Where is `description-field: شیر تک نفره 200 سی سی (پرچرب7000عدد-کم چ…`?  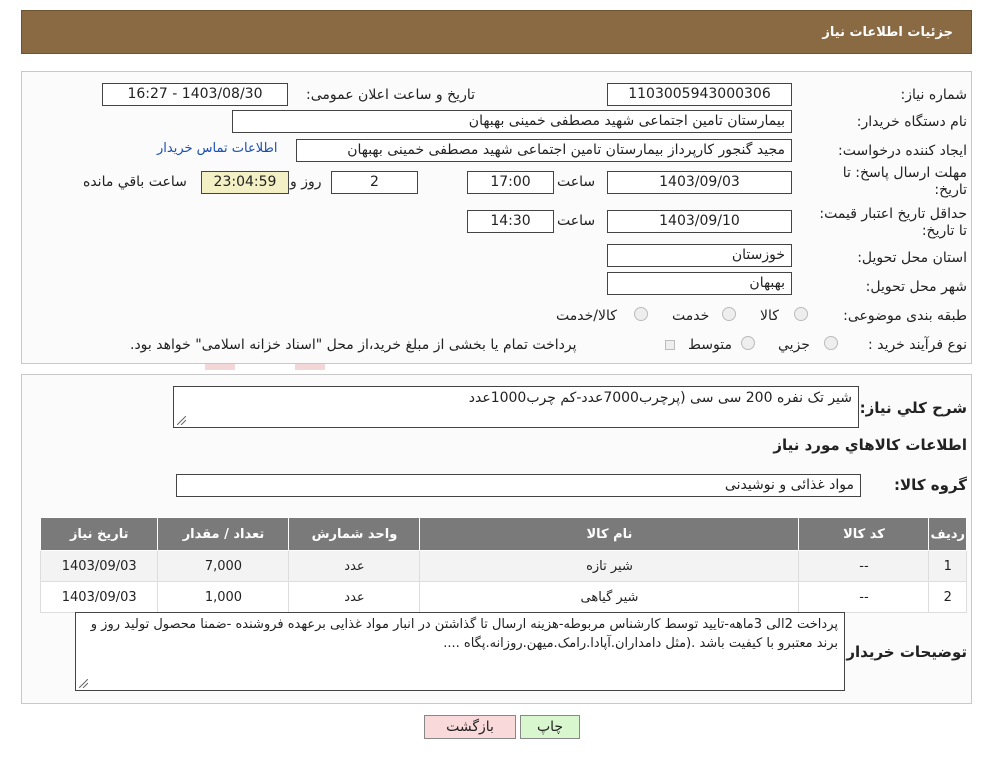
description-field: شیر تک نفره 200 سی سی (پرچرب7000عدد-کم چ… is located at coordinates (516, 407).